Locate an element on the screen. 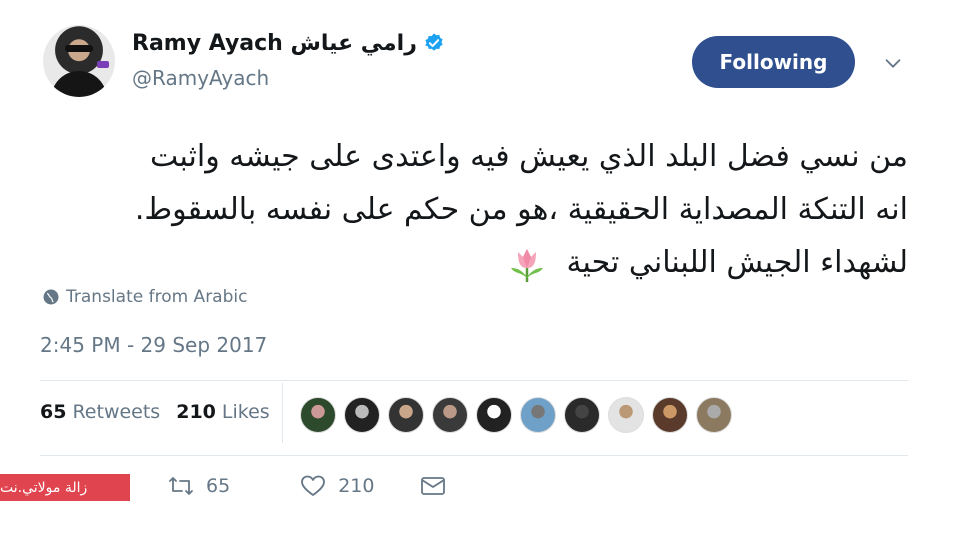  tweet-line: لشهداء الجيش اللبناني تحية is located at coordinates (474, 262).